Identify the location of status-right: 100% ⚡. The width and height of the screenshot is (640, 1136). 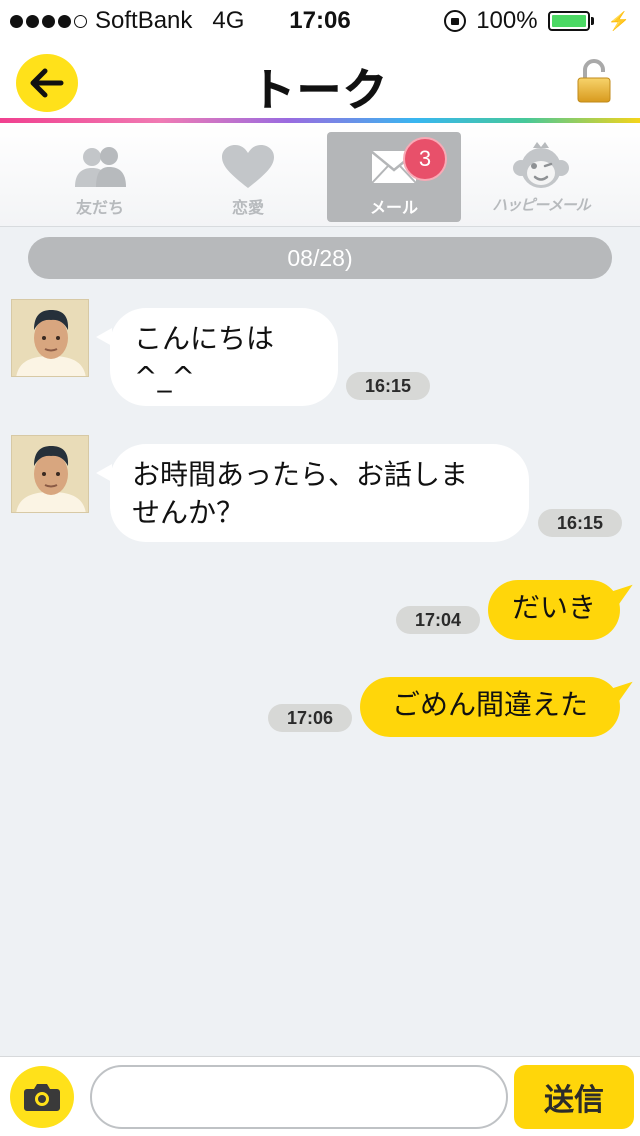
(537, 21).